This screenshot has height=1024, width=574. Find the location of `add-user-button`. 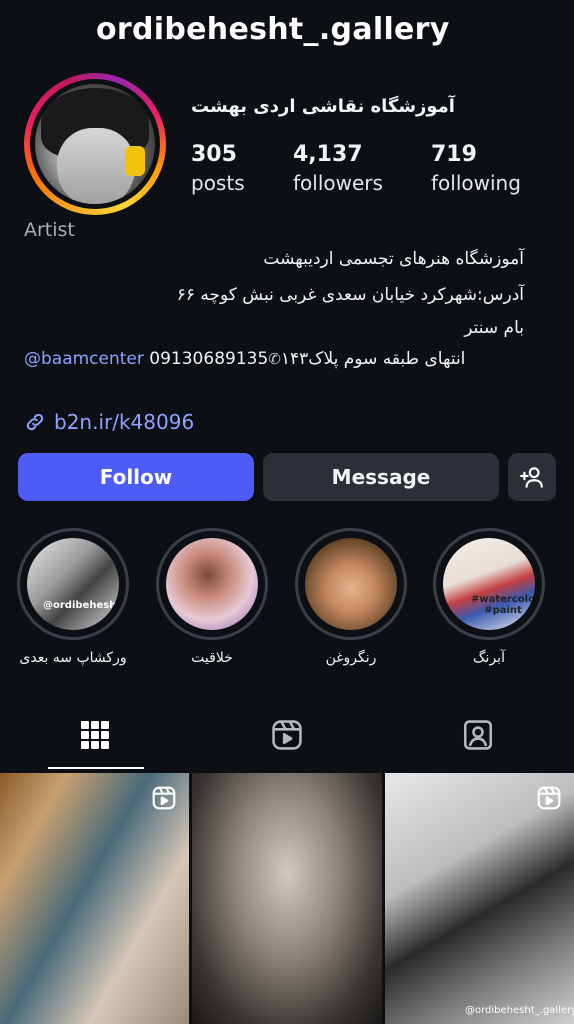

add-user-button is located at coordinates (532, 477).